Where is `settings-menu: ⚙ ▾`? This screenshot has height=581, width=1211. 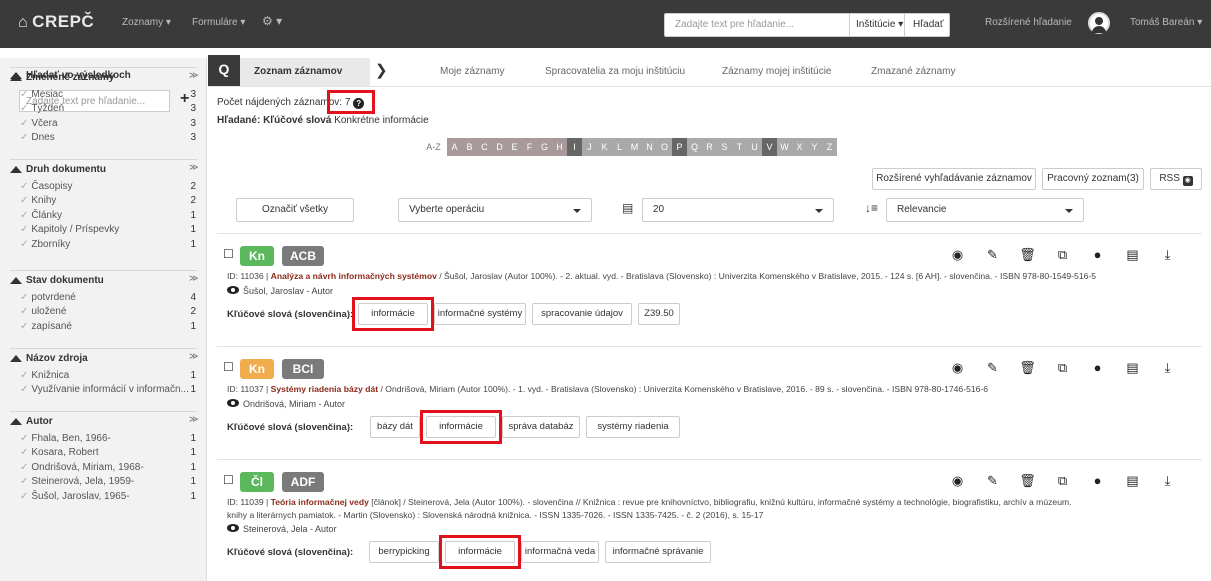 settings-menu: ⚙ ▾ is located at coordinates (272, 21).